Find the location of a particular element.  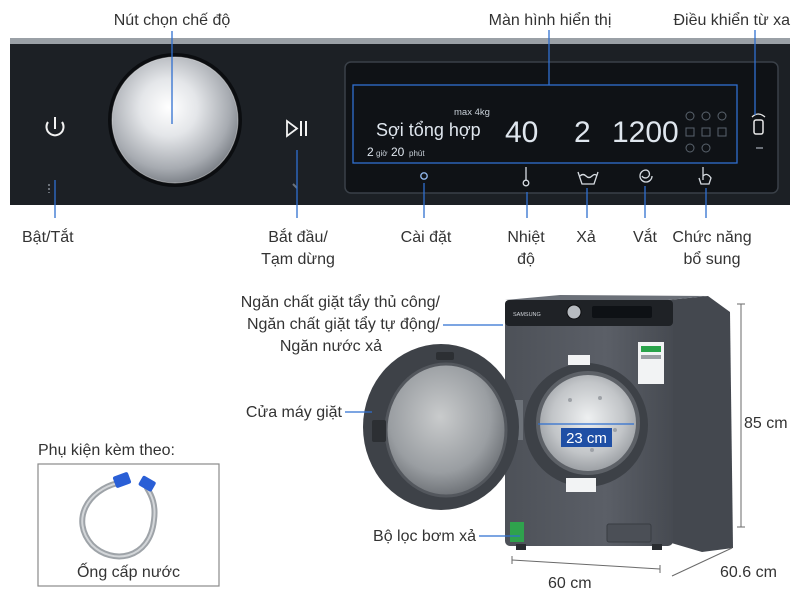

machine-side-panel is located at coordinates (700, 424).